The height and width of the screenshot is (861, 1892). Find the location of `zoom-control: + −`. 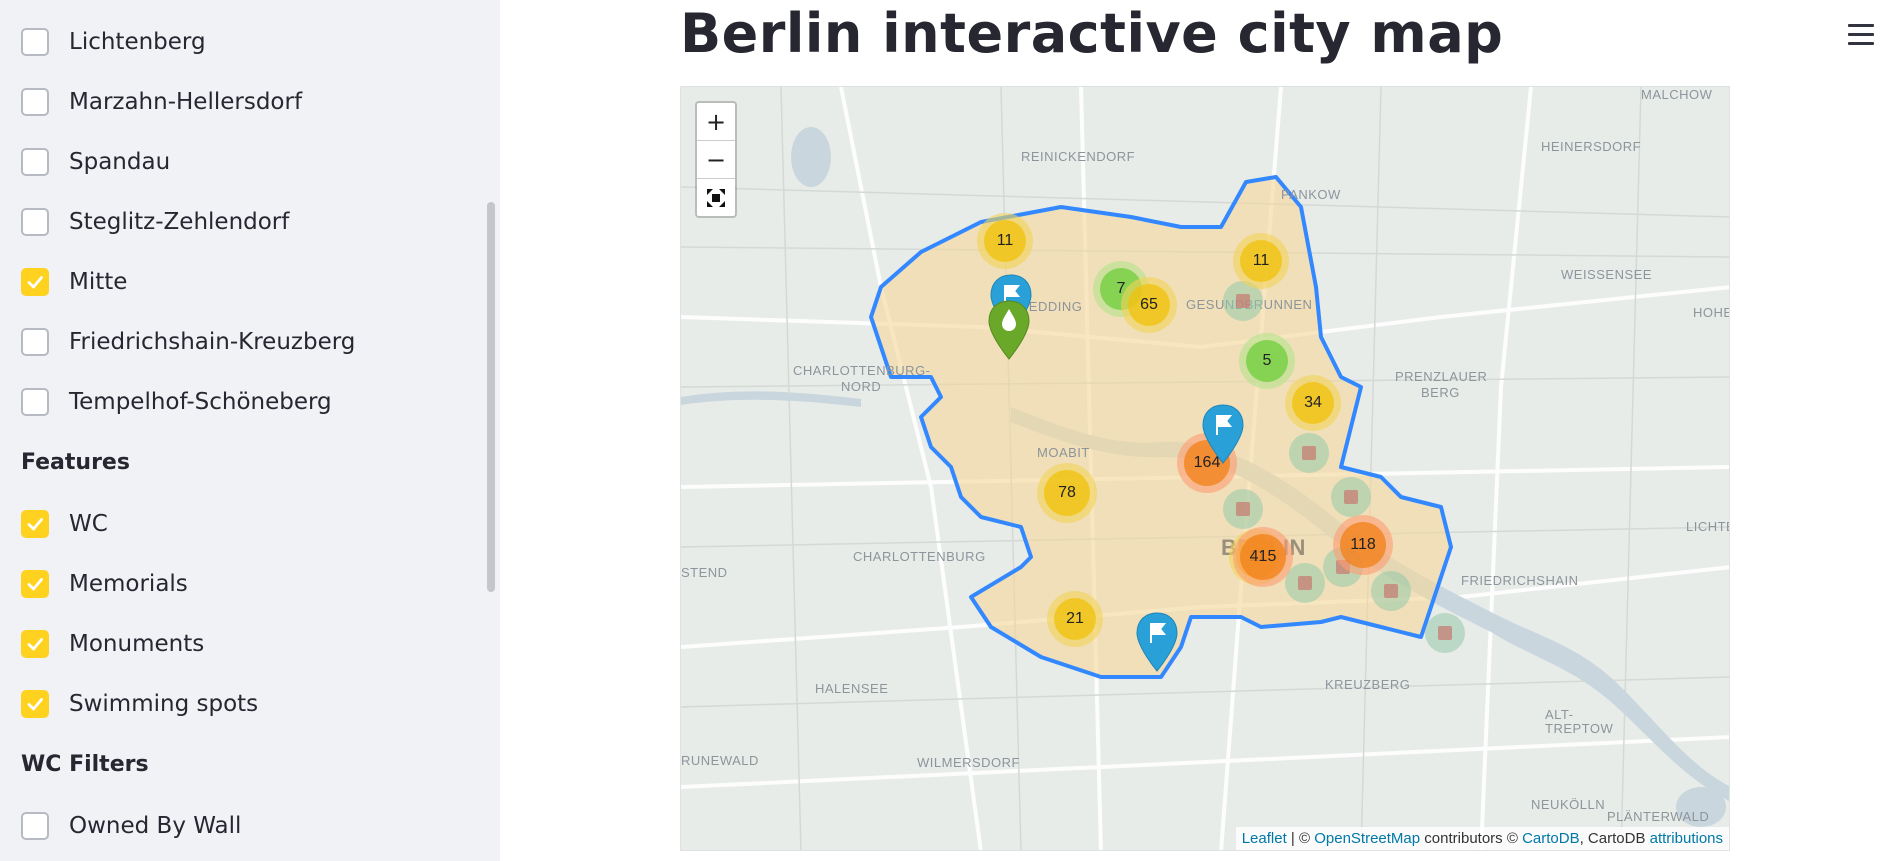

zoom-control: + − is located at coordinates (716, 159).